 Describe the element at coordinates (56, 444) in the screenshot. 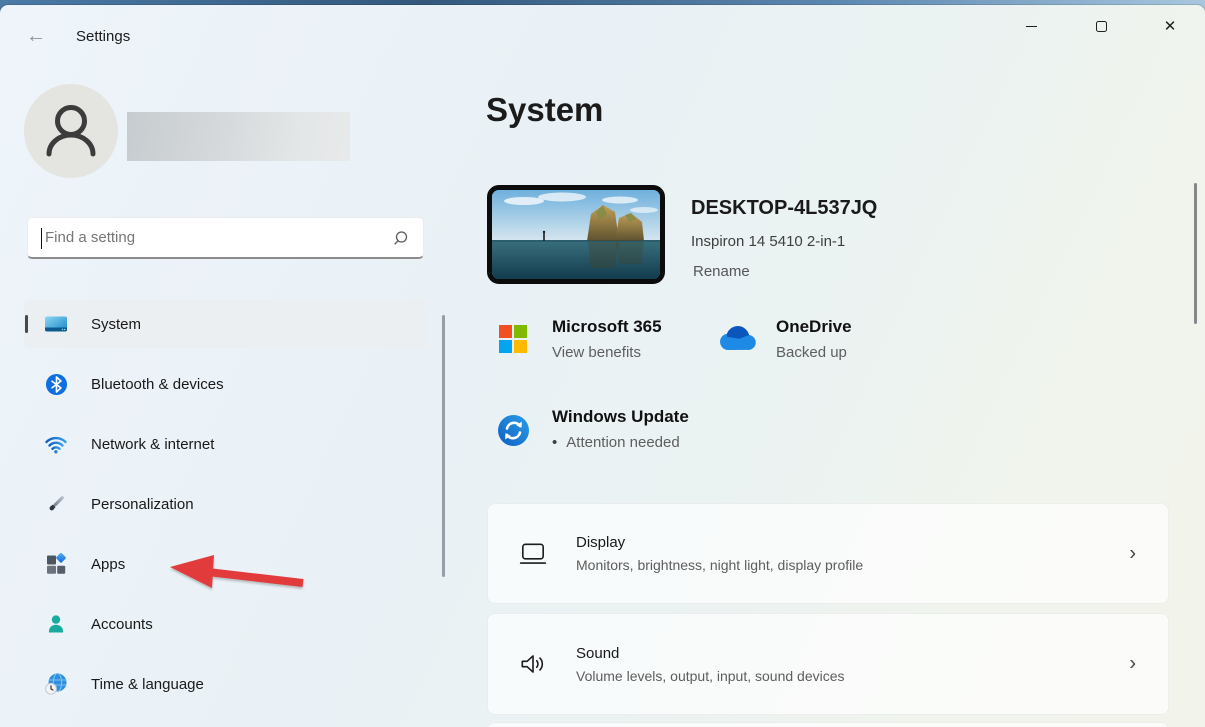

I see `network-icon` at that location.